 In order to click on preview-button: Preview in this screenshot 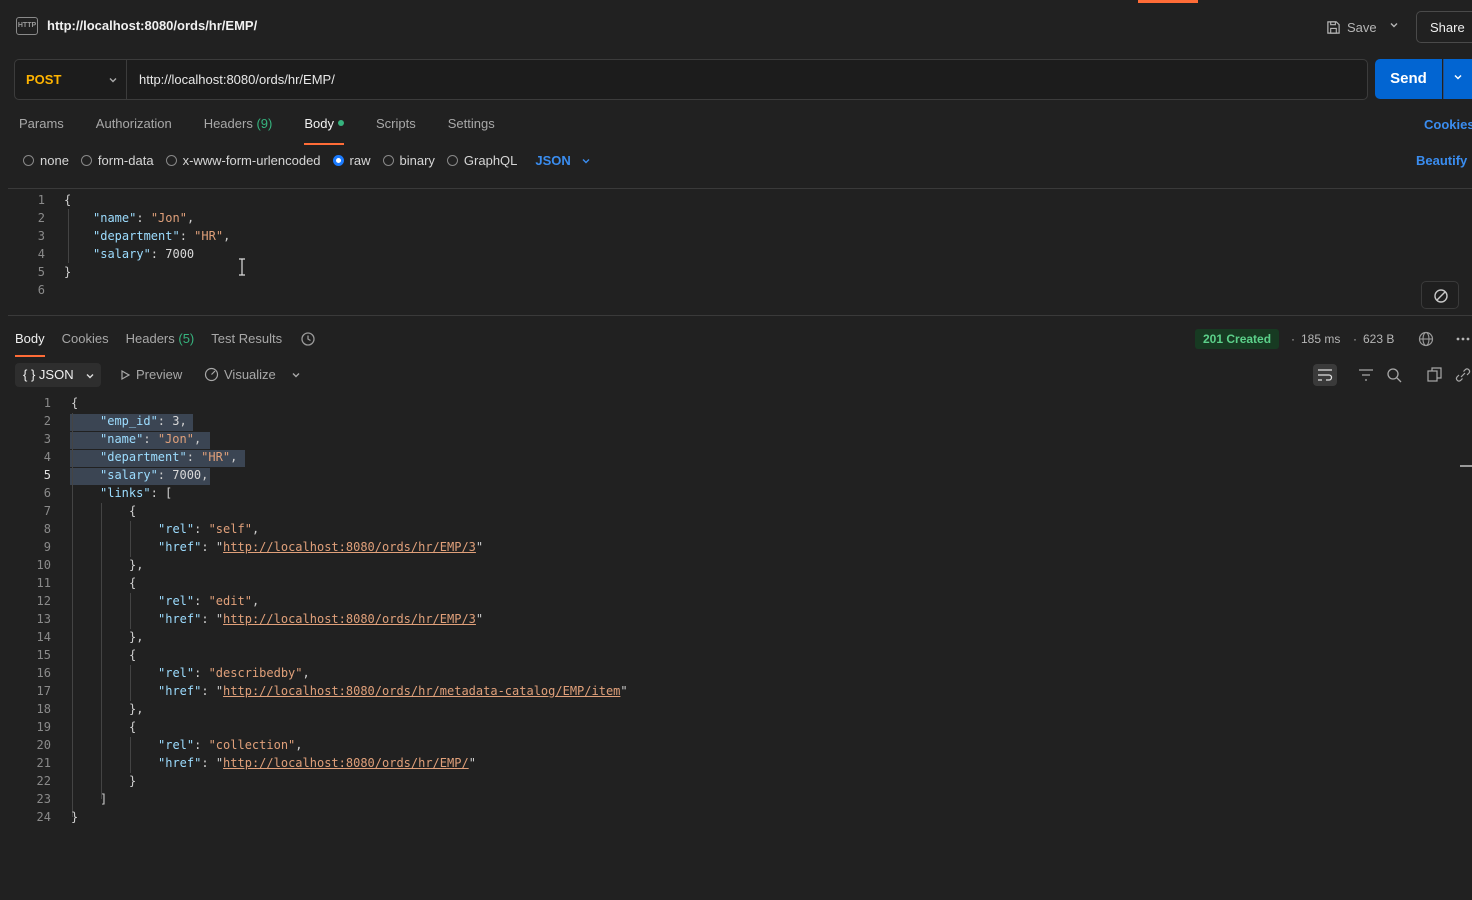, I will do `click(150, 374)`.